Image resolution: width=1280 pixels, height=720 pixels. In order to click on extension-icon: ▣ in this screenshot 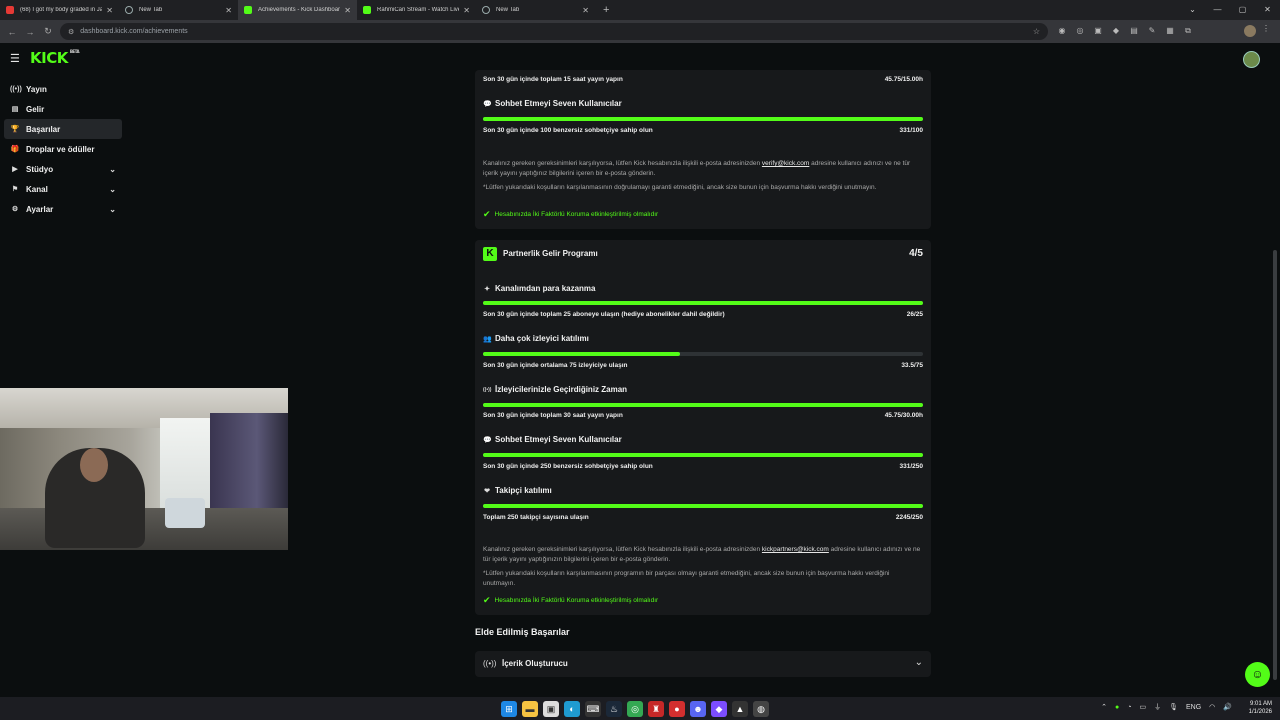, I will do `click(1098, 31)`.